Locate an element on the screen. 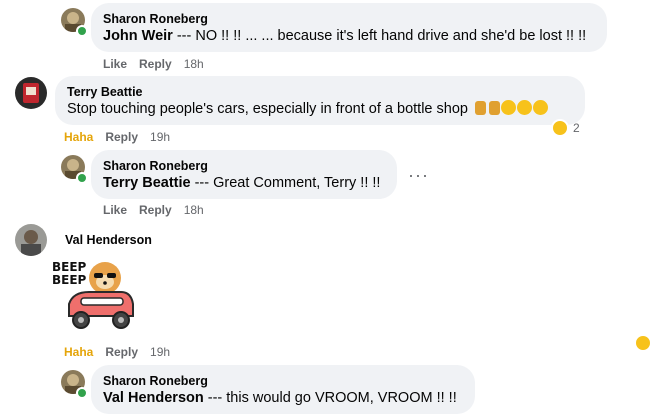  mention-link: Val Henderson is located at coordinates (153, 398).